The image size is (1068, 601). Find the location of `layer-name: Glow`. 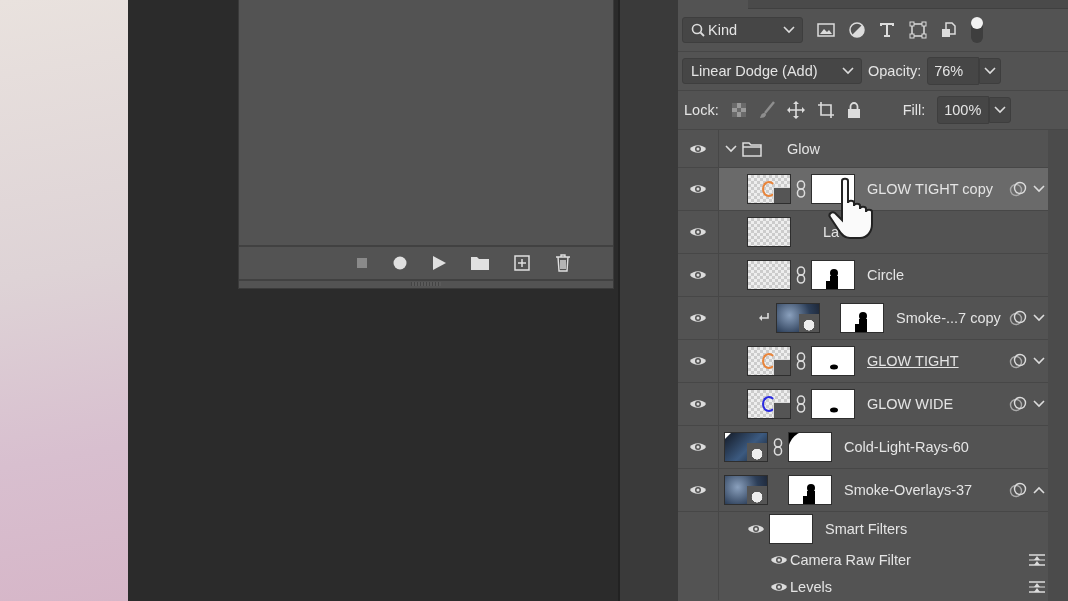

layer-name: Glow is located at coordinates (804, 148).